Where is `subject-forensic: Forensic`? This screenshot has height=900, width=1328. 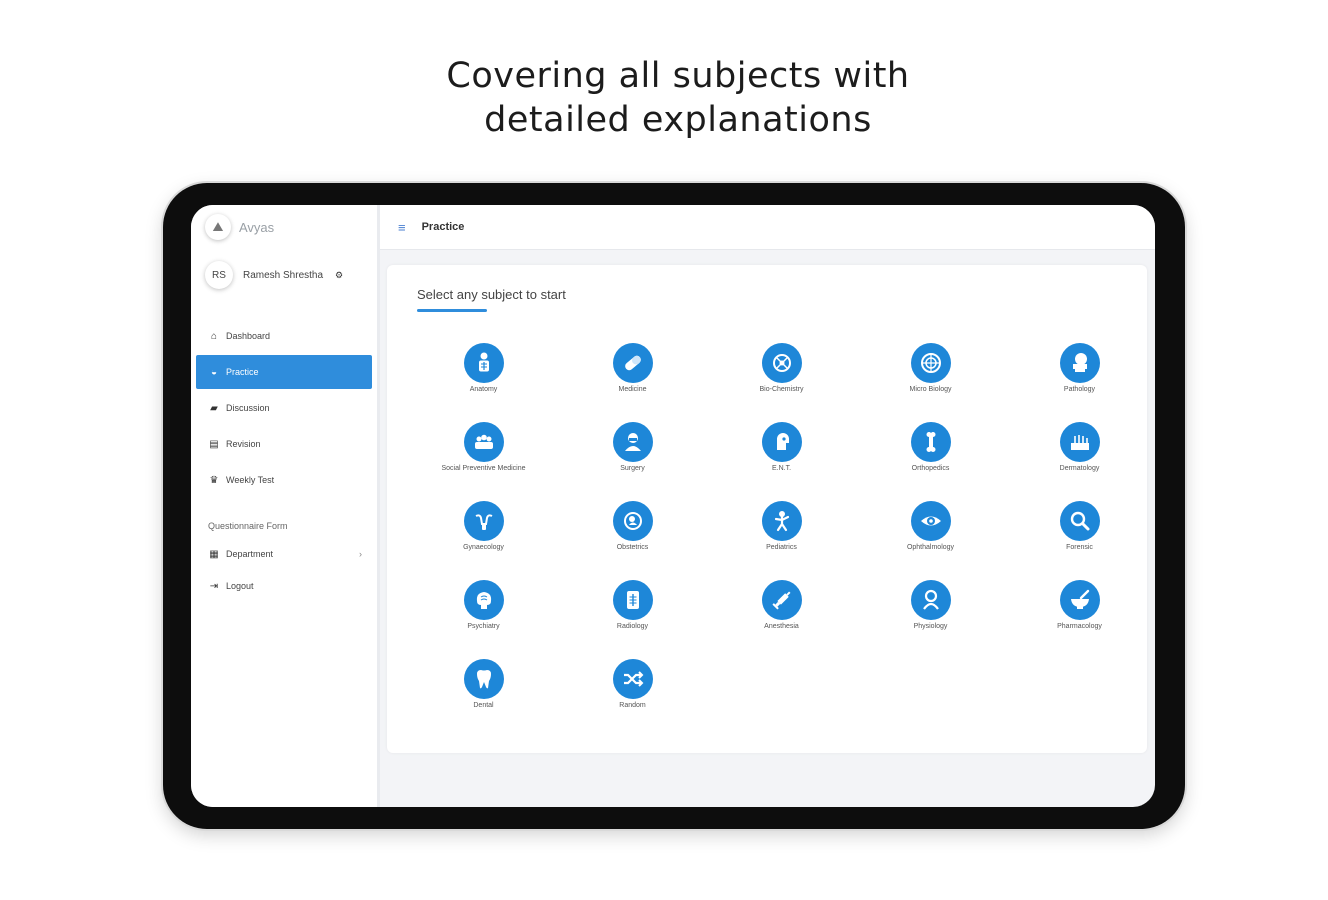 subject-forensic: Forensic is located at coordinates (1079, 540).